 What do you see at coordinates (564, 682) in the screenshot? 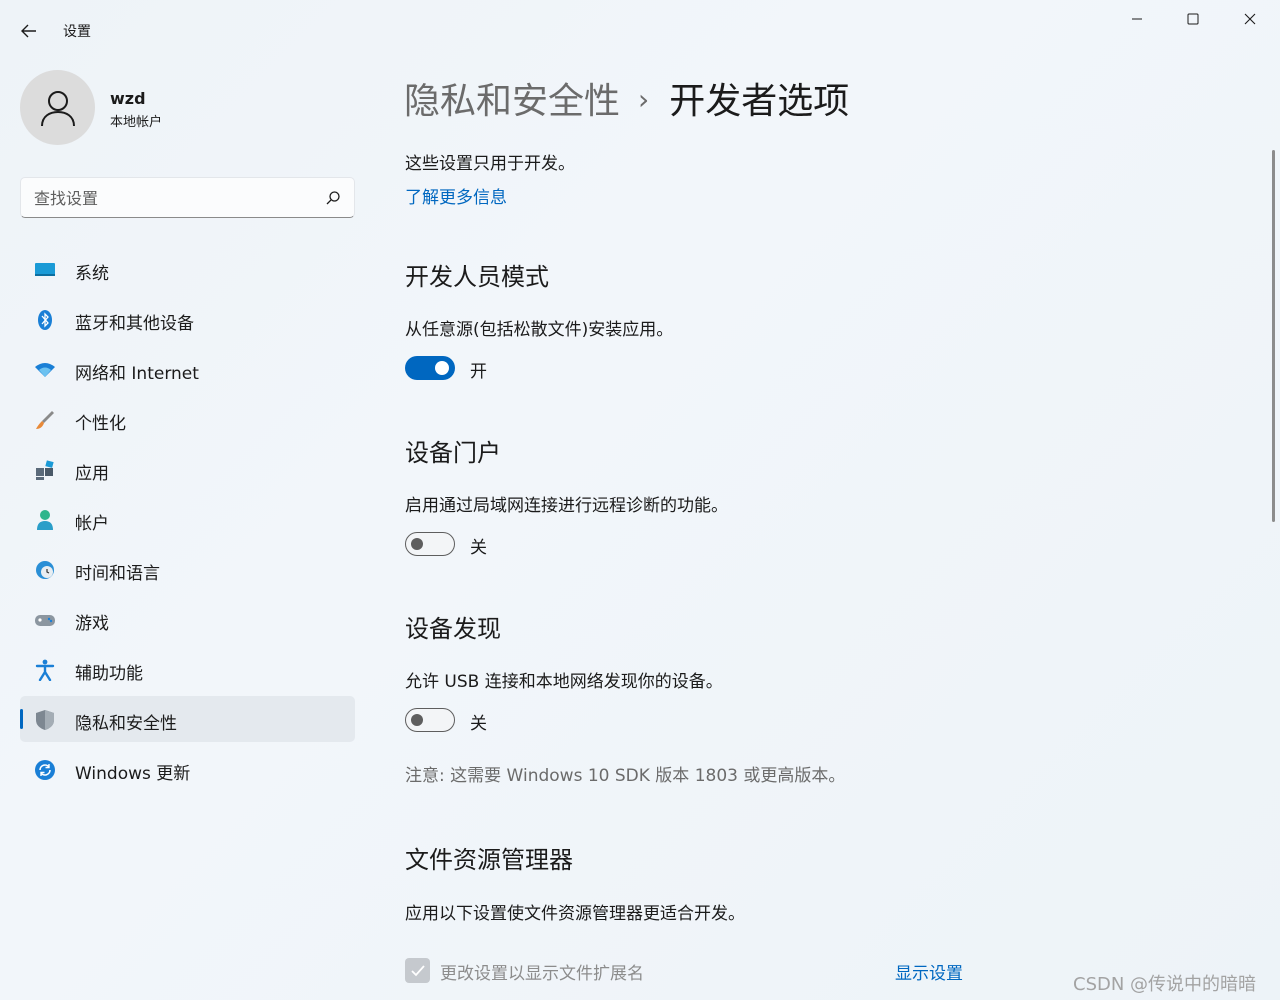
I see `device-discovery-description: 允许 USB 连接和本地网络发现你的设备。` at bounding box center [564, 682].